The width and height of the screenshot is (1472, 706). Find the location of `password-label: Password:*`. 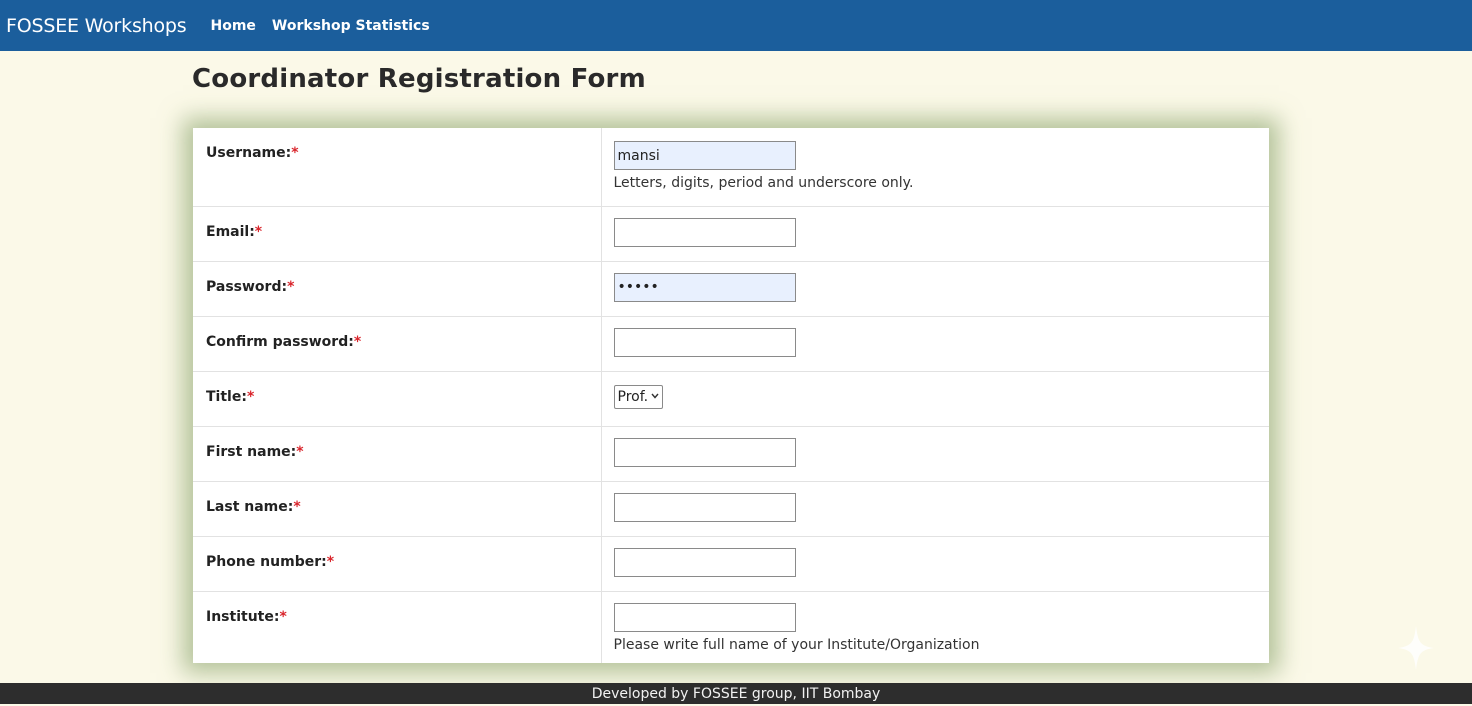

password-label: Password:* is located at coordinates (250, 287).